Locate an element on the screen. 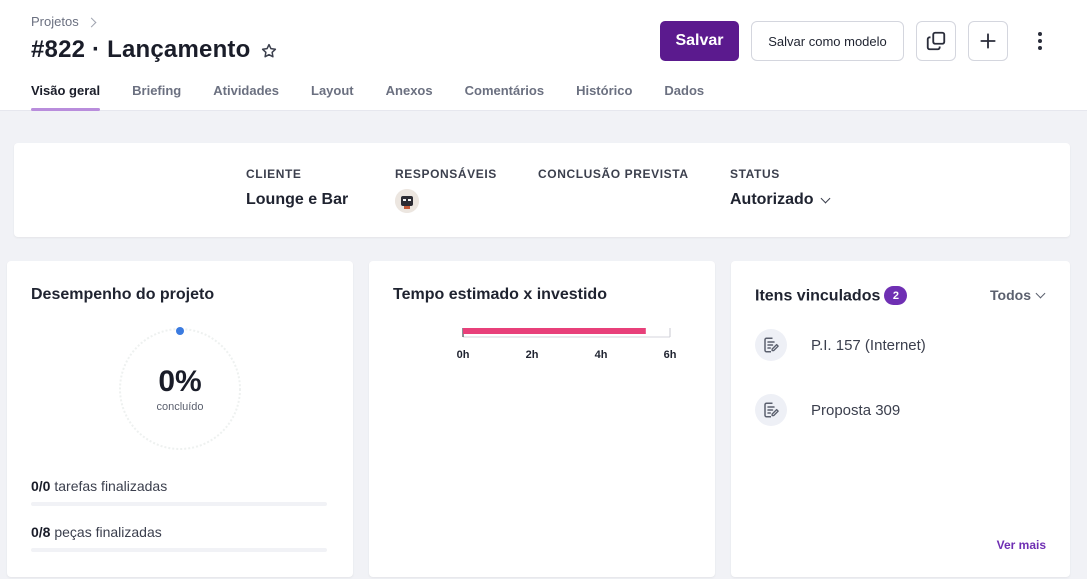  progress-percent: 0% is located at coordinates (180, 381).